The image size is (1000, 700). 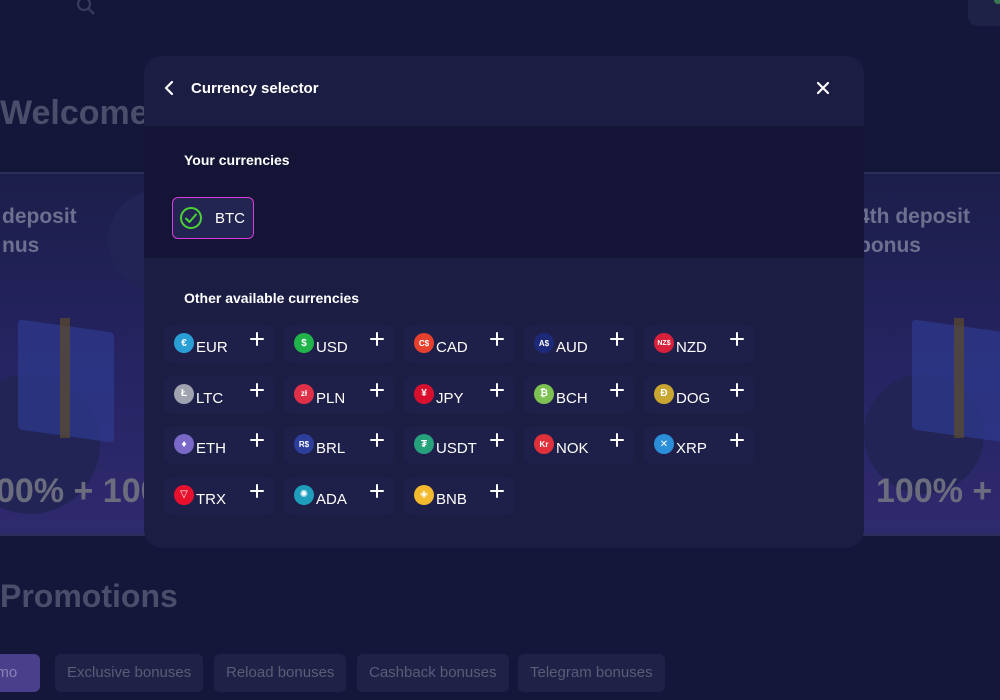 What do you see at coordinates (456, 448) in the screenshot?
I see `currency-code: USDT` at bounding box center [456, 448].